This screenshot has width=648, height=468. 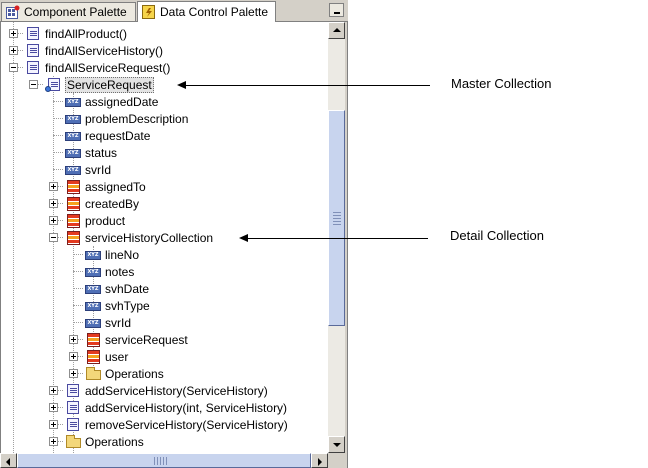 What do you see at coordinates (149, 12) in the screenshot?
I see `data-control-palette-icon` at bounding box center [149, 12].